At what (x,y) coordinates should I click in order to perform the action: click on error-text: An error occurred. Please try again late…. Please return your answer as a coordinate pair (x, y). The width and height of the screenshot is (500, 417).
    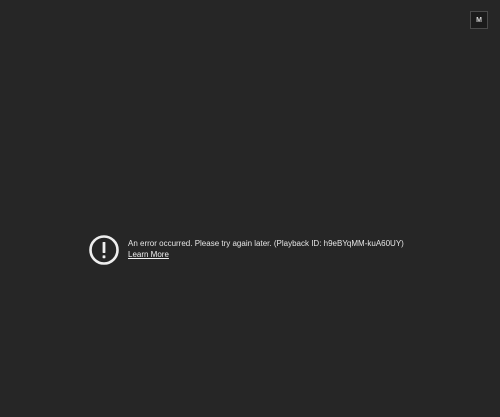
    Looking at the image, I should click on (266, 249).